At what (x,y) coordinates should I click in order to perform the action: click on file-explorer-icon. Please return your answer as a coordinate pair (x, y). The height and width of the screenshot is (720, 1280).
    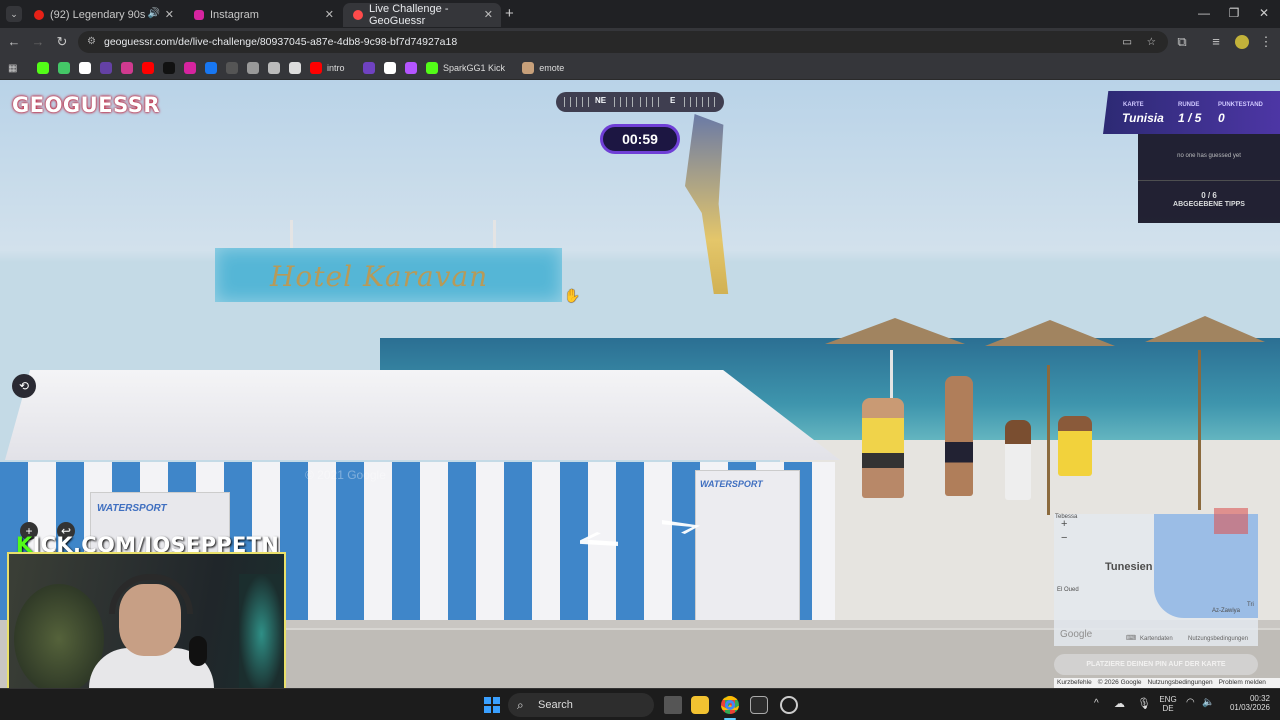
    Looking at the image, I should click on (700, 705).